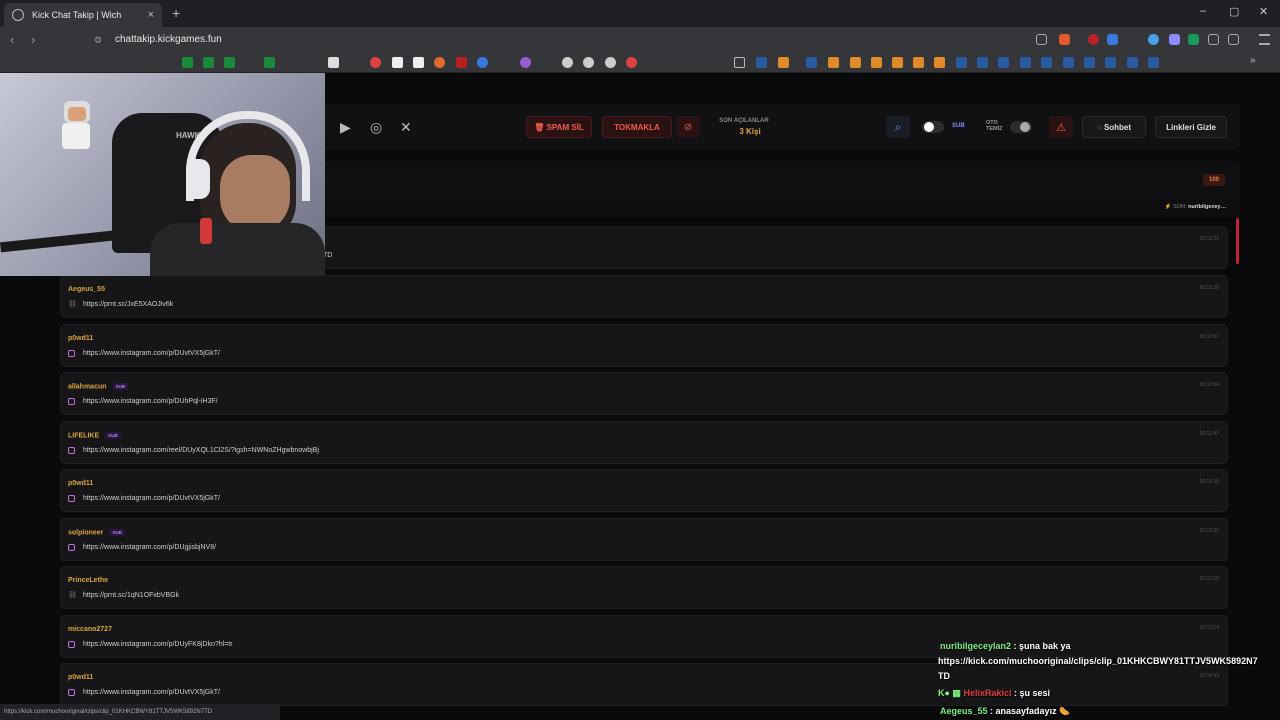  Describe the element at coordinates (333, 62) in the screenshot. I see `x-icon` at that location.